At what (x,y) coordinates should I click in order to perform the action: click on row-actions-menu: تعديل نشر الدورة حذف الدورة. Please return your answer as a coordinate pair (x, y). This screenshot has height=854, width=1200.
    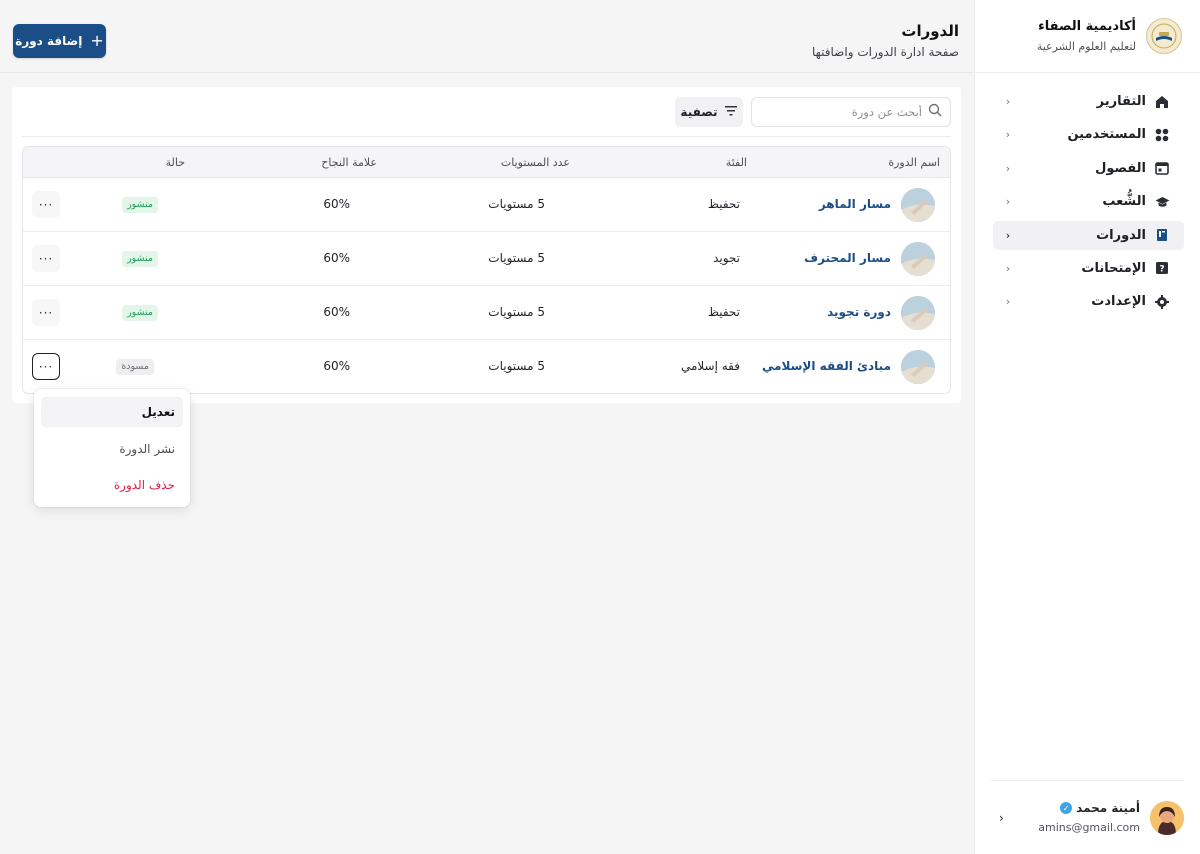
    Looking at the image, I should click on (112, 448).